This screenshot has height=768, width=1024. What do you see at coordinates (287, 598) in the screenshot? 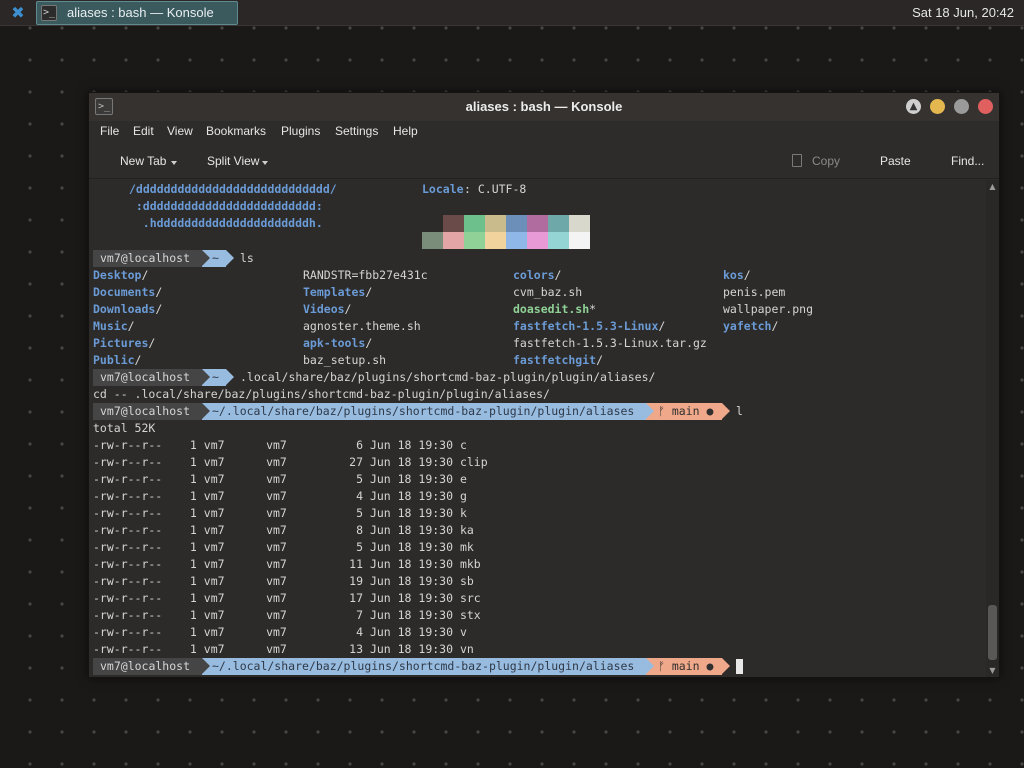
I see `file-entry: -rw-r--r-- 1 vm7 vm7 17 Jun 18 19:30 src` at bounding box center [287, 598].